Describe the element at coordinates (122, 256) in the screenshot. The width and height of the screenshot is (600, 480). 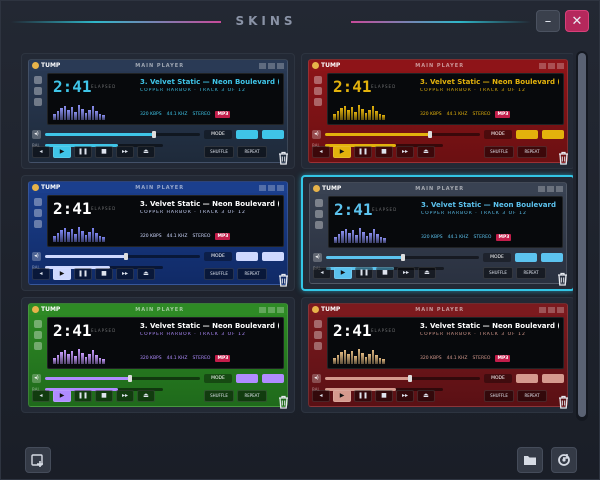
I see `seek-bar` at that location.